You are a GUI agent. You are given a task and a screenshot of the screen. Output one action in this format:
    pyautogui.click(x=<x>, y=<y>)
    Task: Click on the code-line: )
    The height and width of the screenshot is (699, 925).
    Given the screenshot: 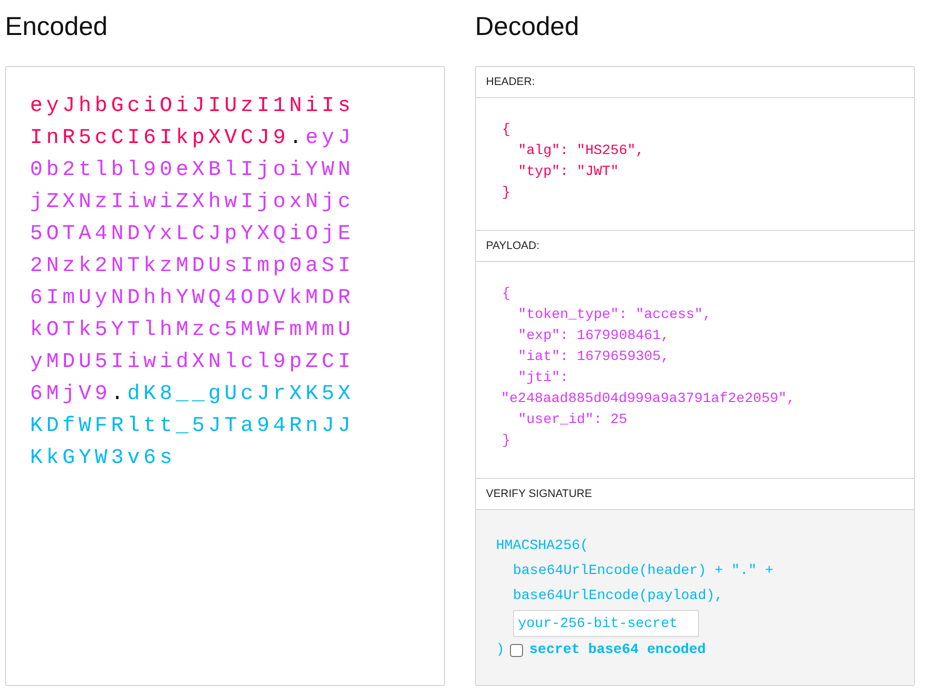 What is the action you would take?
    pyautogui.click(x=500, y=650)
    